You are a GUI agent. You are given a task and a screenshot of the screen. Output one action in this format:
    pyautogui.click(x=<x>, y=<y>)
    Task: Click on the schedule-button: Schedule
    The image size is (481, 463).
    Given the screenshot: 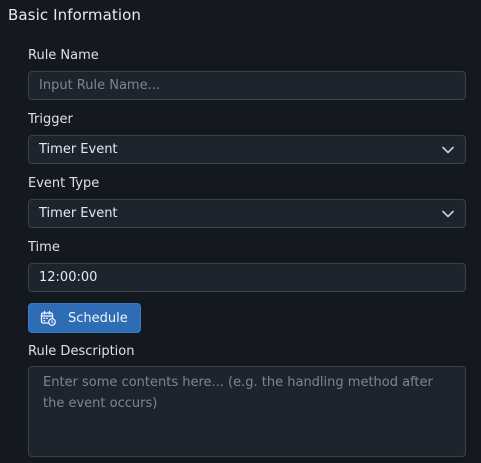 What is the action you would take?
    pyautogui.click(x=84, y=318)
    